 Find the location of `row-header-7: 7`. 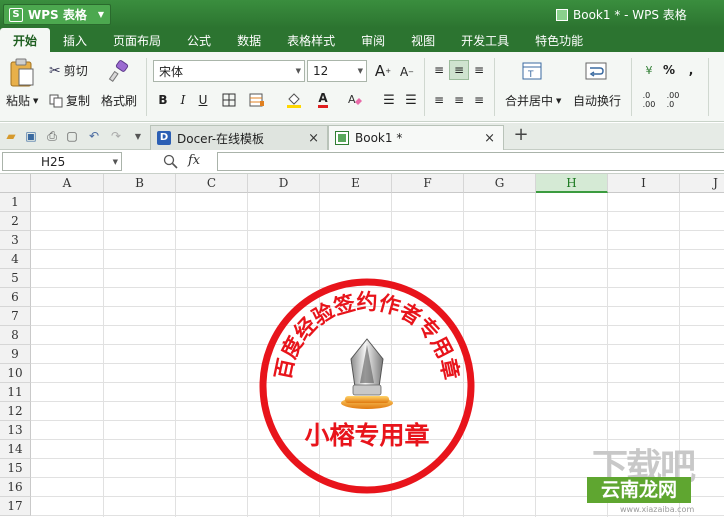

row-header-7: 7 is located at coordinates (15, 316).